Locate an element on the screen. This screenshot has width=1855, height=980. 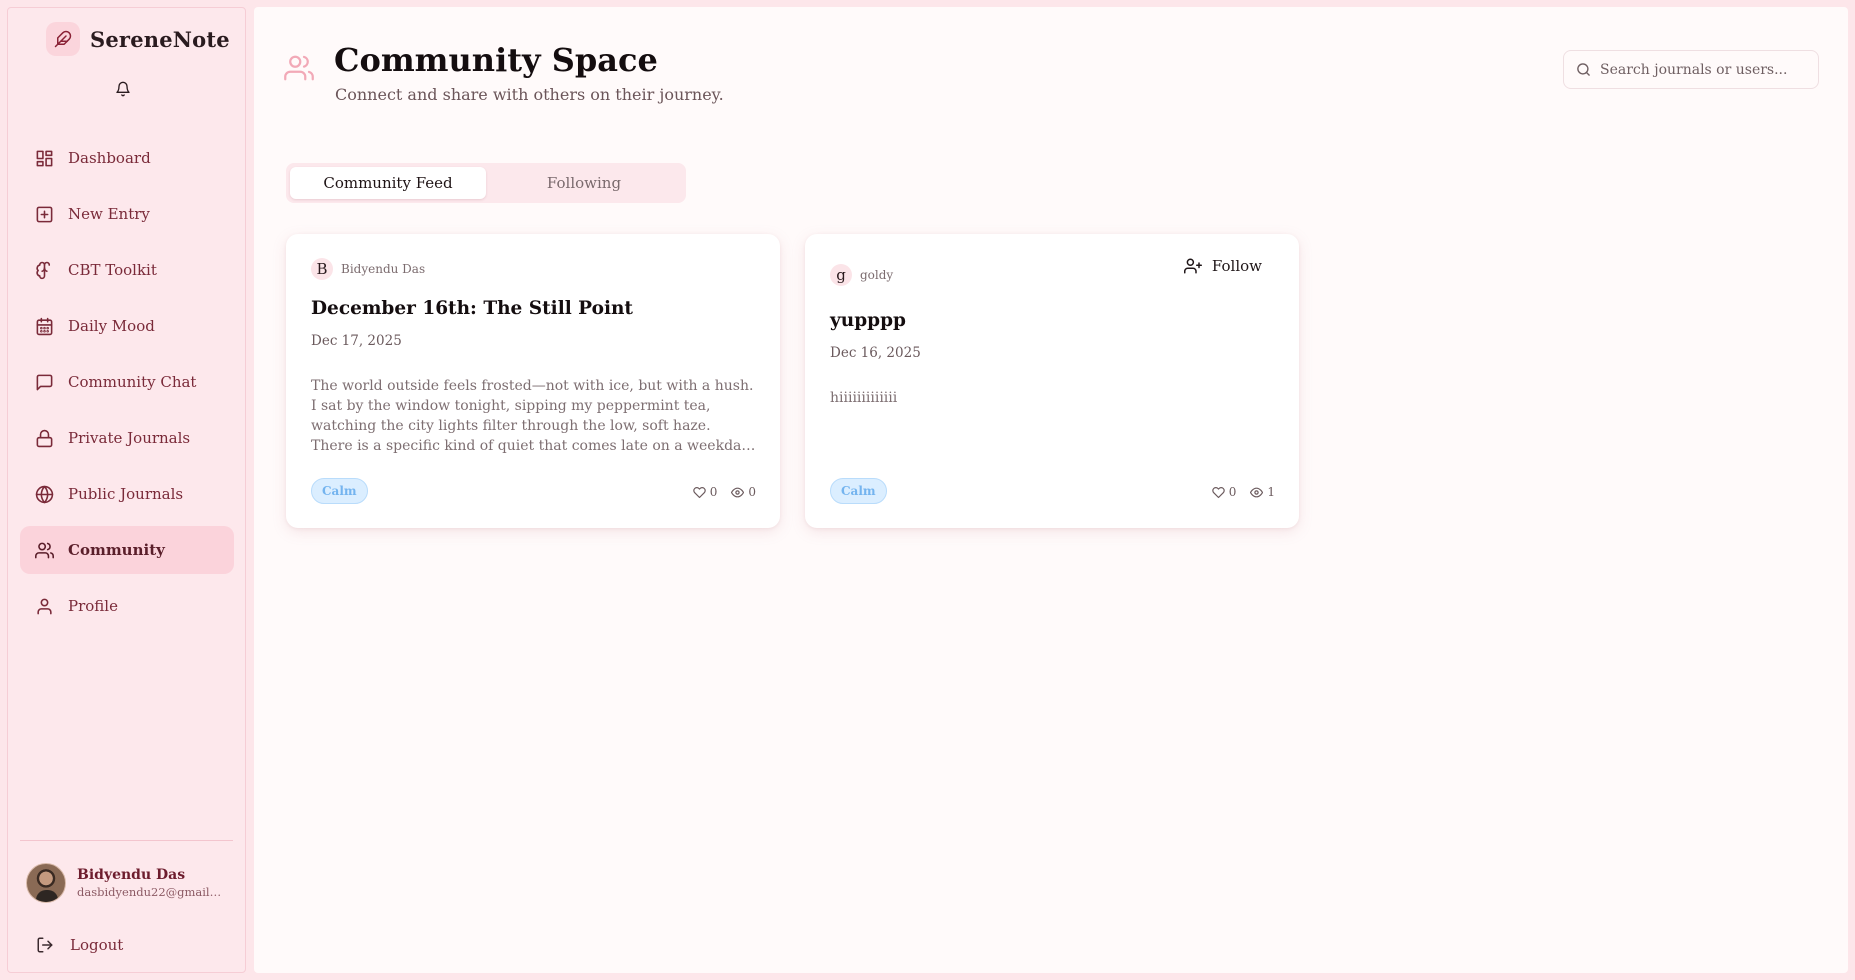
post-title: December 16th: The Still Point is located at coordinates (472, 308).